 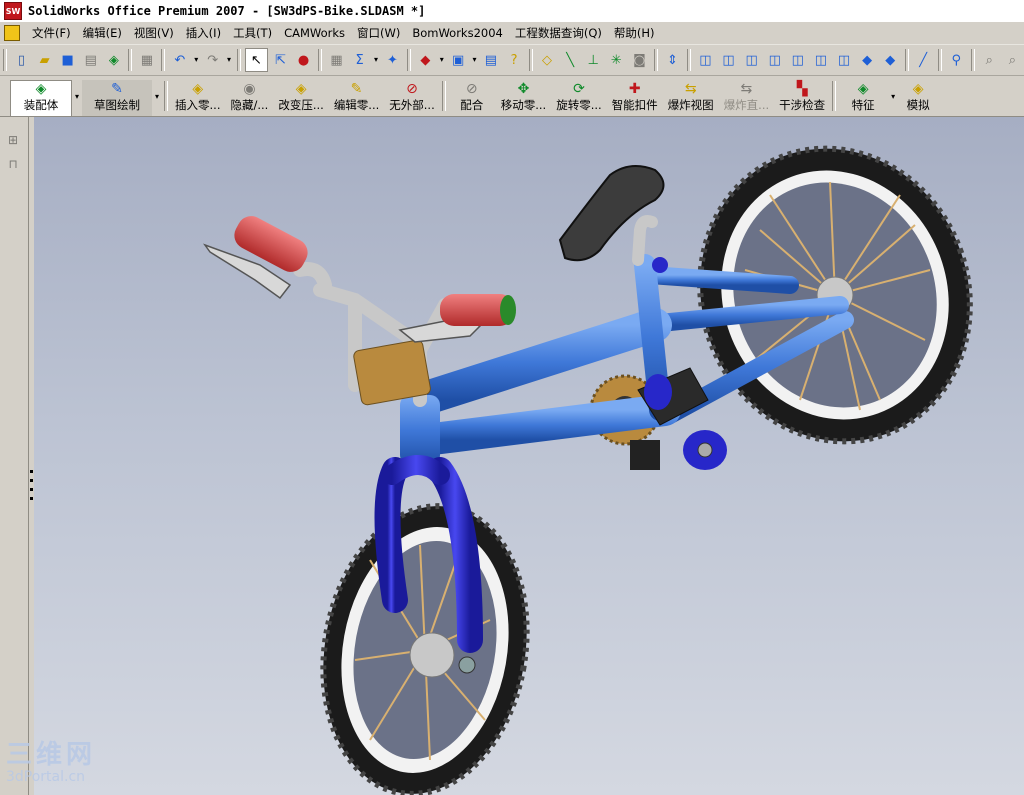 I want to click on box-dropdown-icon: ▾, so click(x=442, y=60).